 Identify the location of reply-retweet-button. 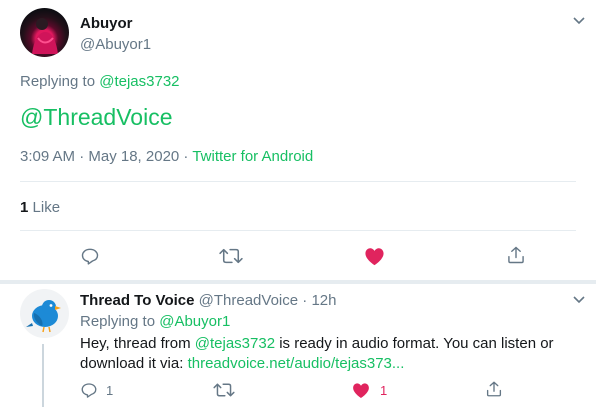
(224, 390).